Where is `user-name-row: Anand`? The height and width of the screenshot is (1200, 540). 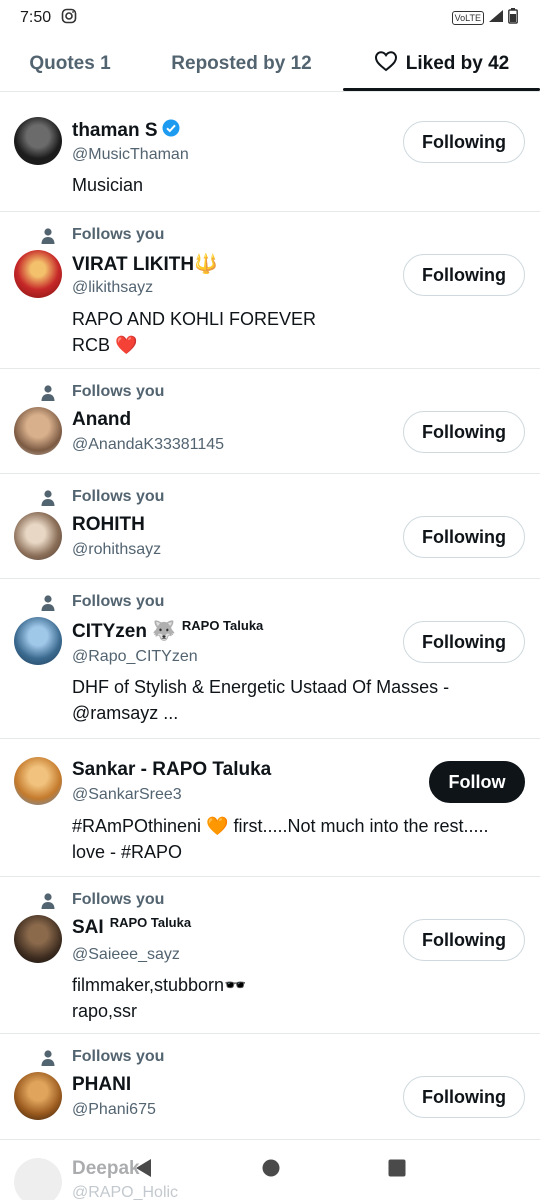 user-name-row: Anand is located at coordinates (101, 420).